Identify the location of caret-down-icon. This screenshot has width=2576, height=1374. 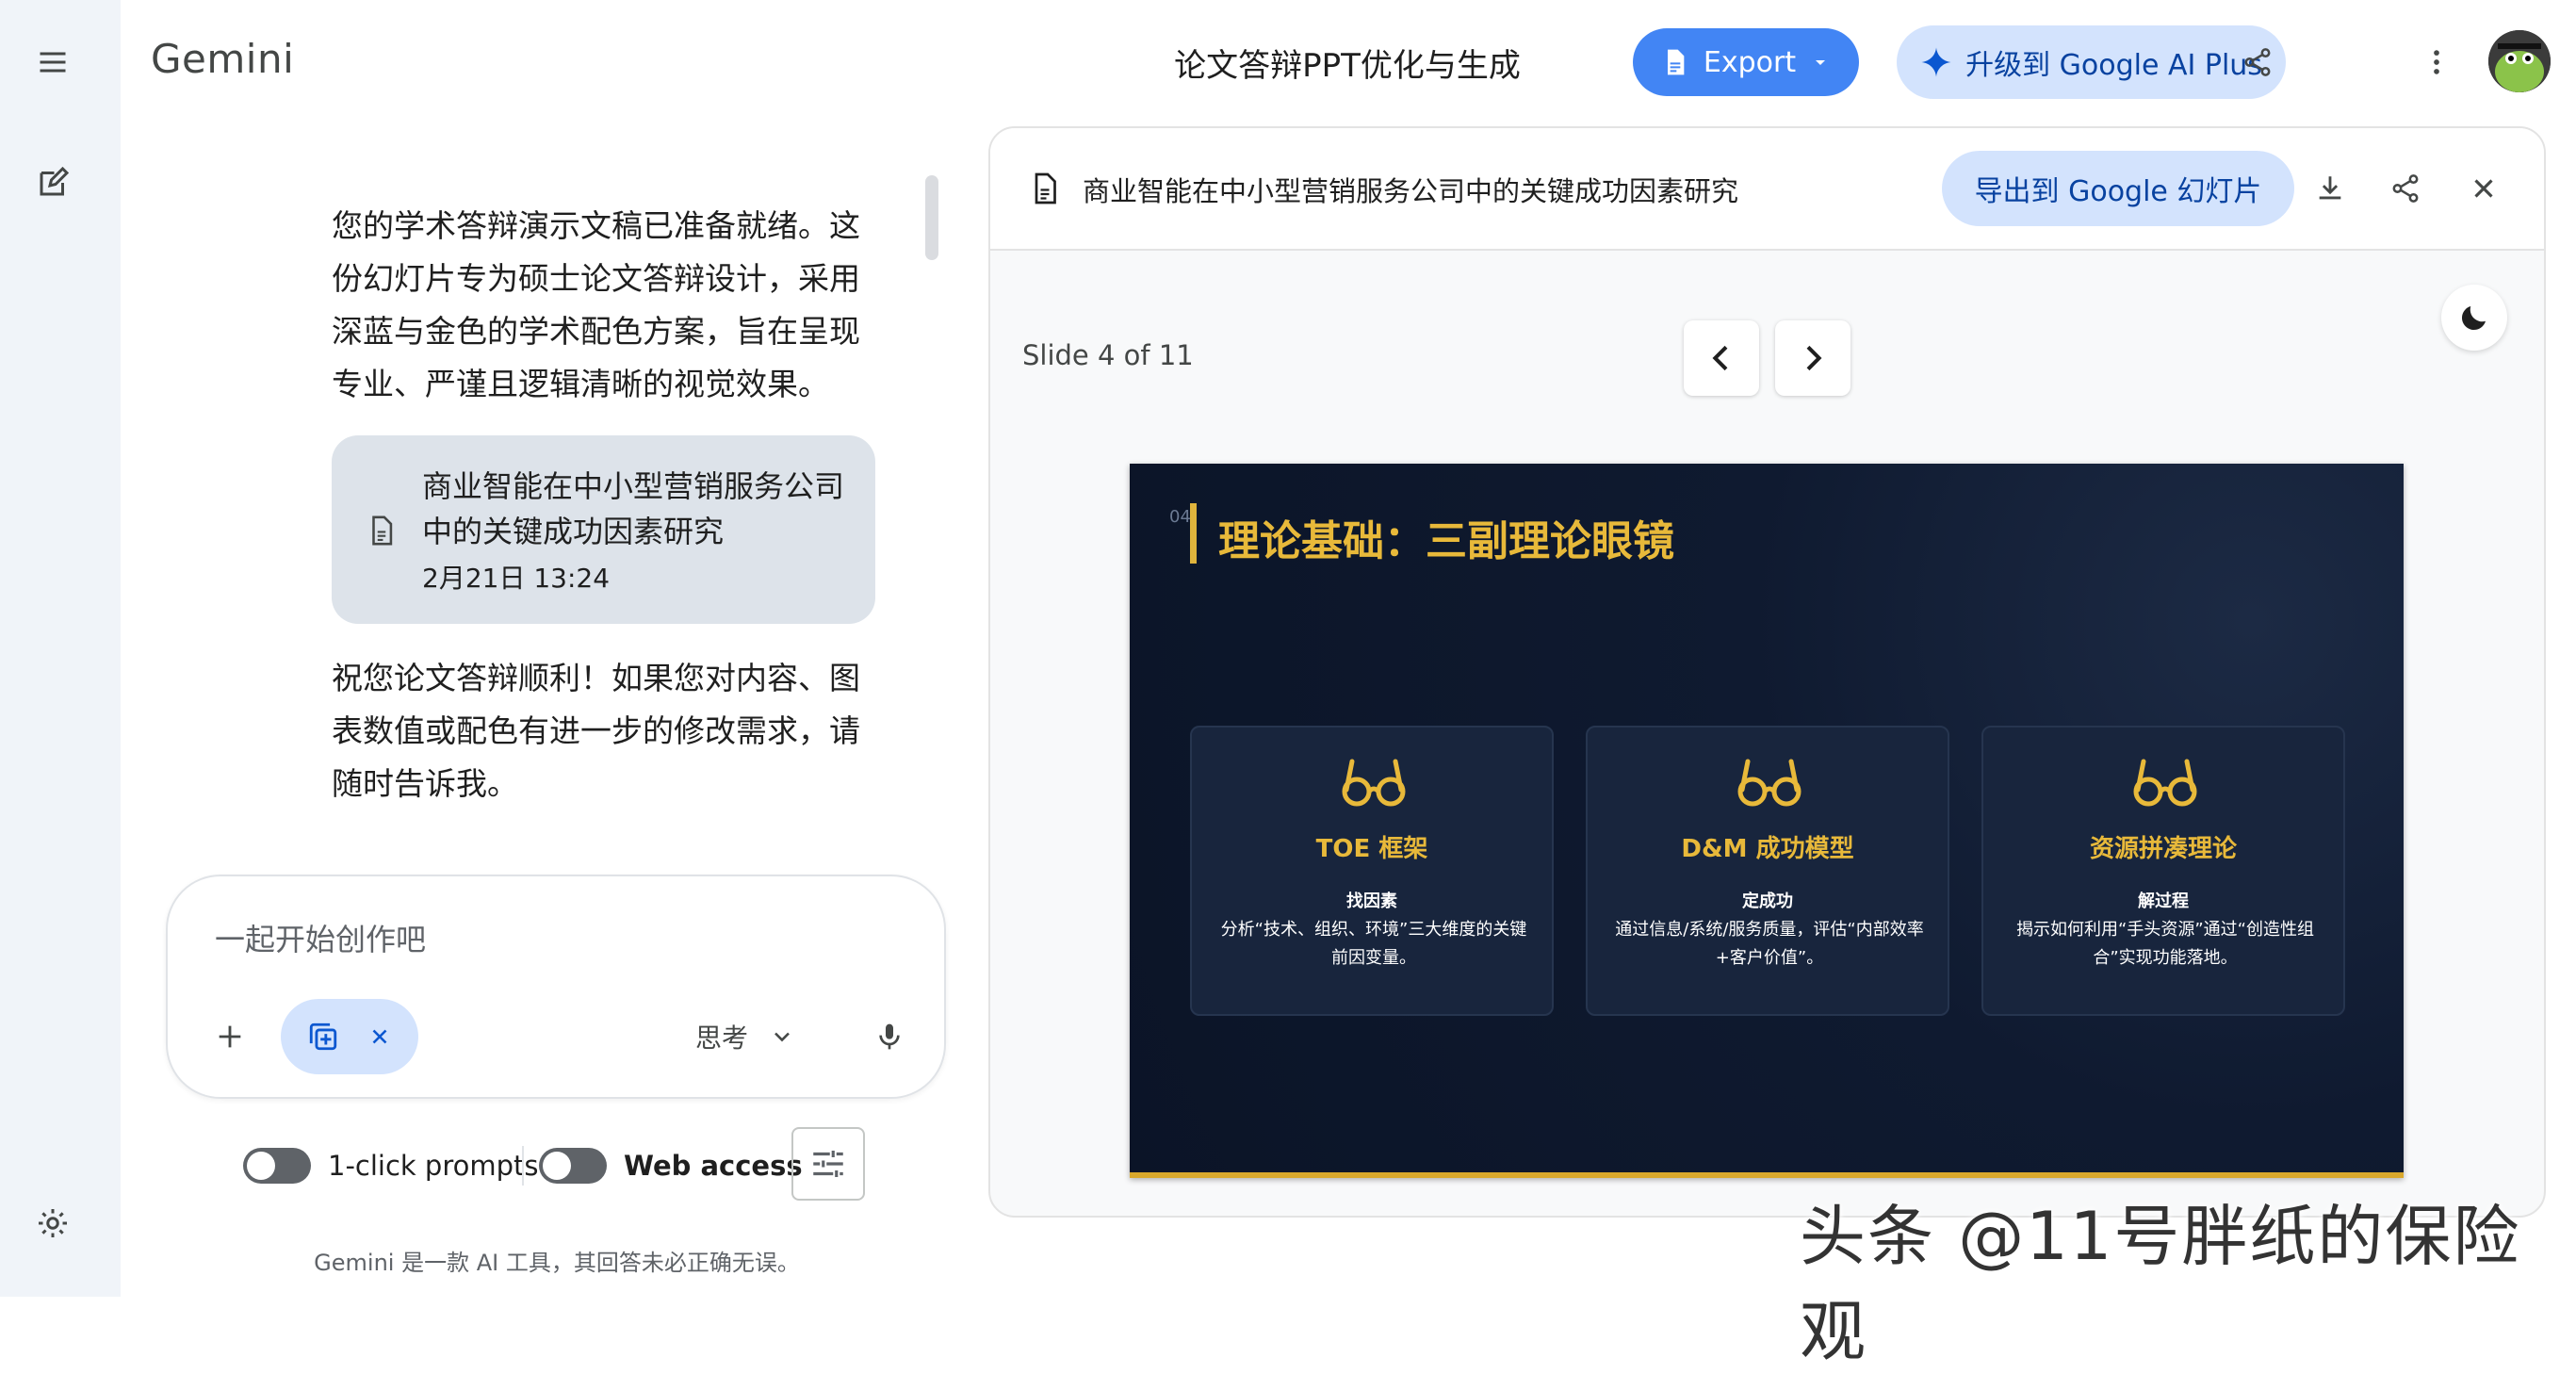
(1821, 62).